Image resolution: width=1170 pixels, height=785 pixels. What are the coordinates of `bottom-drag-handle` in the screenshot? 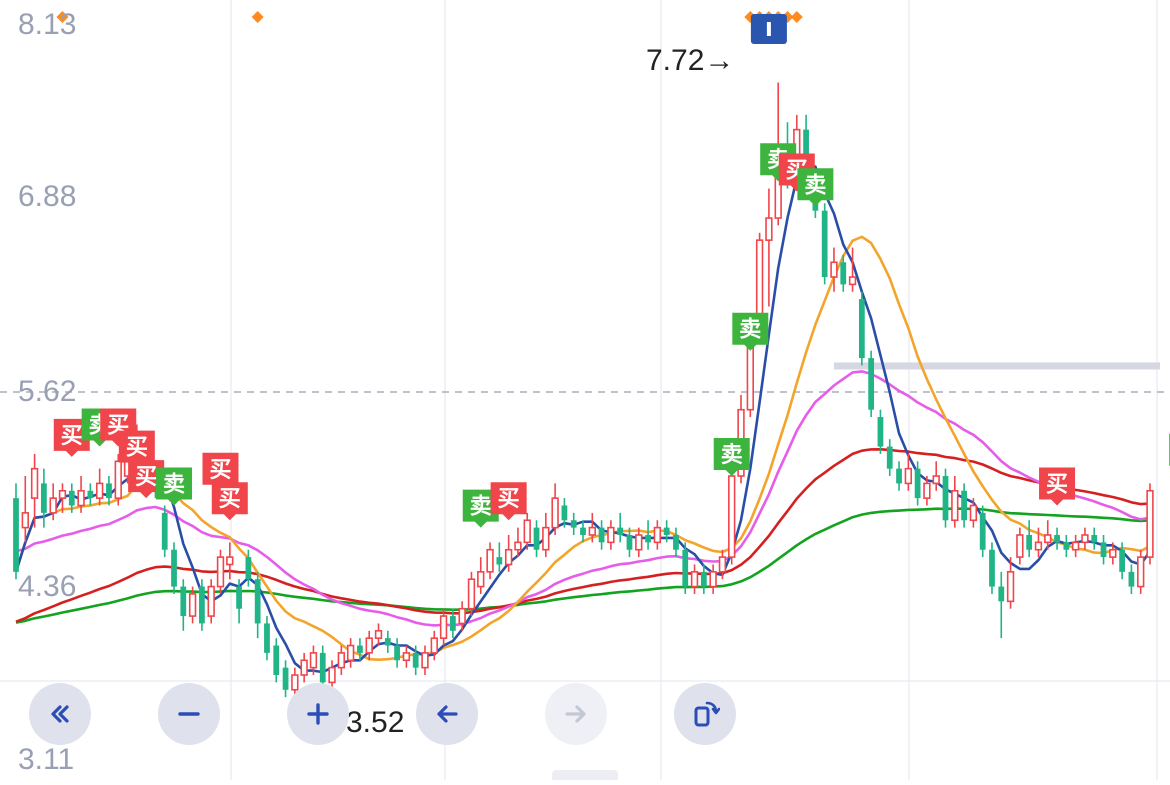 It's located at (585, 775).